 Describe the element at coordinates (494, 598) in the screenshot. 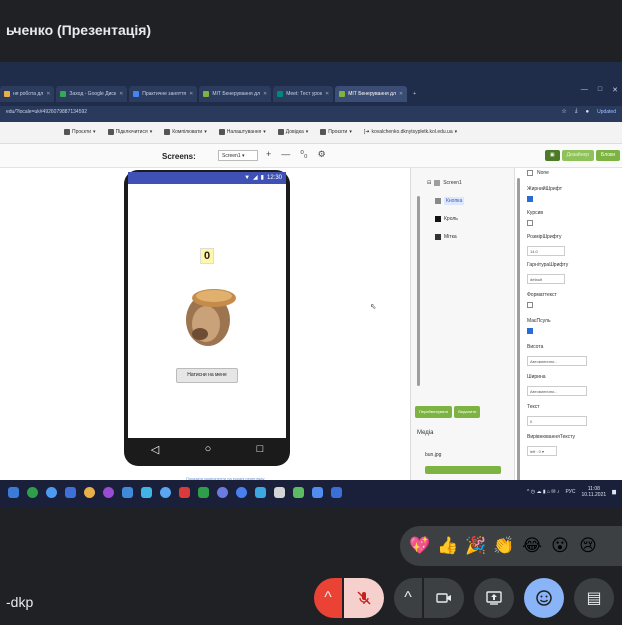

I see `present-button` at that location.